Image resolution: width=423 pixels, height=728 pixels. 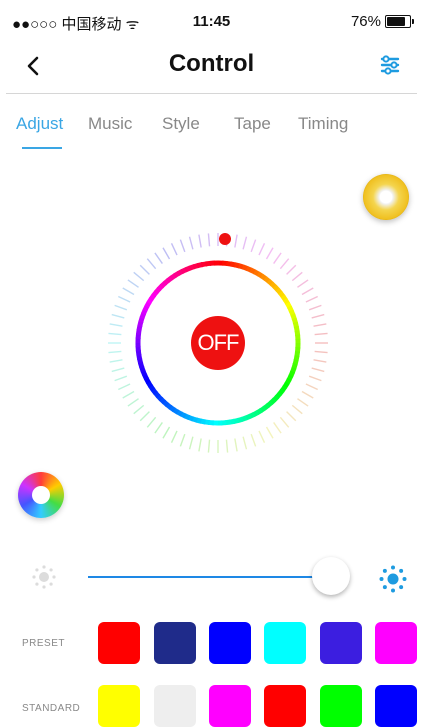 What do you see at coordinates (252, 124) in the screenshot?
I see `tab-tape: Tape` at bounding box center [252, 124].